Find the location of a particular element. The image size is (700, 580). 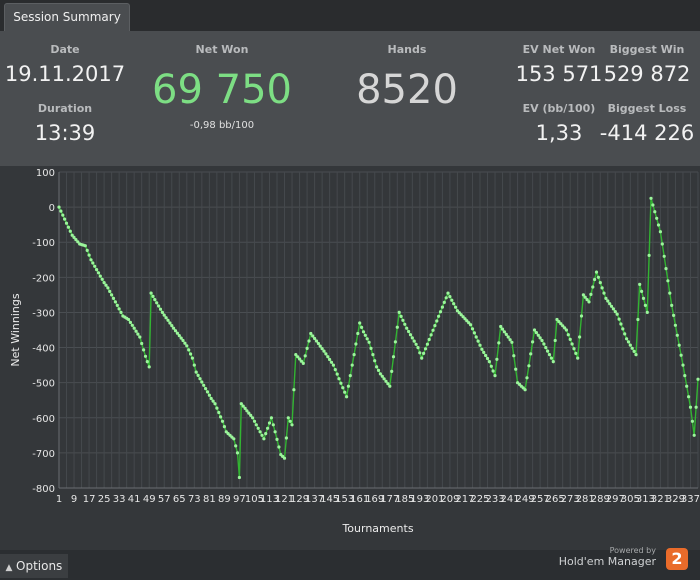

y-tick-label: -700 is located at coordinates (43, 454).